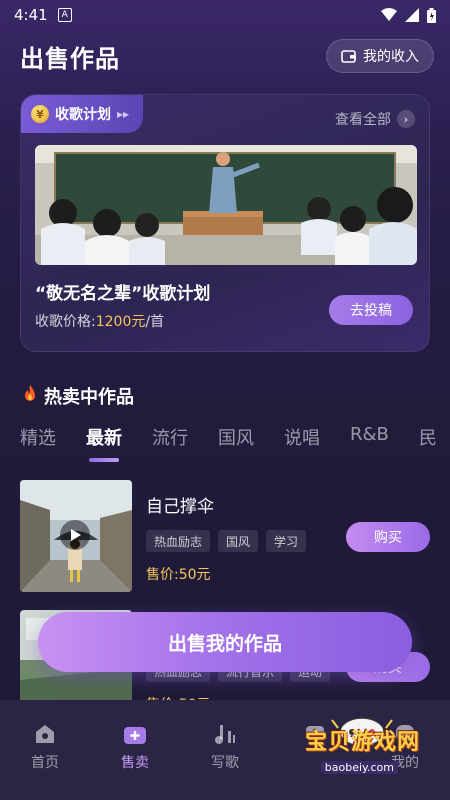  Describe the element at coordinates (286, 541) in the screenshot. I see `song-tag: 学习` at that location.